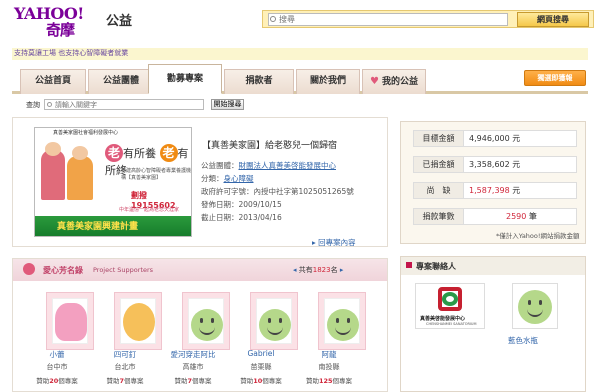  I want to click on org-link: 財團法人真善美啓能發展中心, so click(288, 165).